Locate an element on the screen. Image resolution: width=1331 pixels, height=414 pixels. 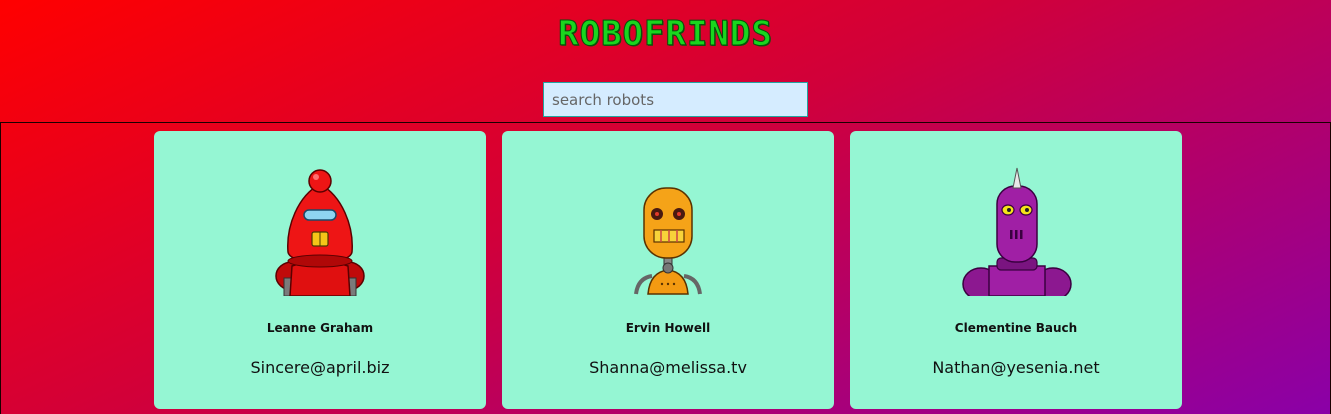
robot-name: Ervin Howell is located at coordinates (668, 328).